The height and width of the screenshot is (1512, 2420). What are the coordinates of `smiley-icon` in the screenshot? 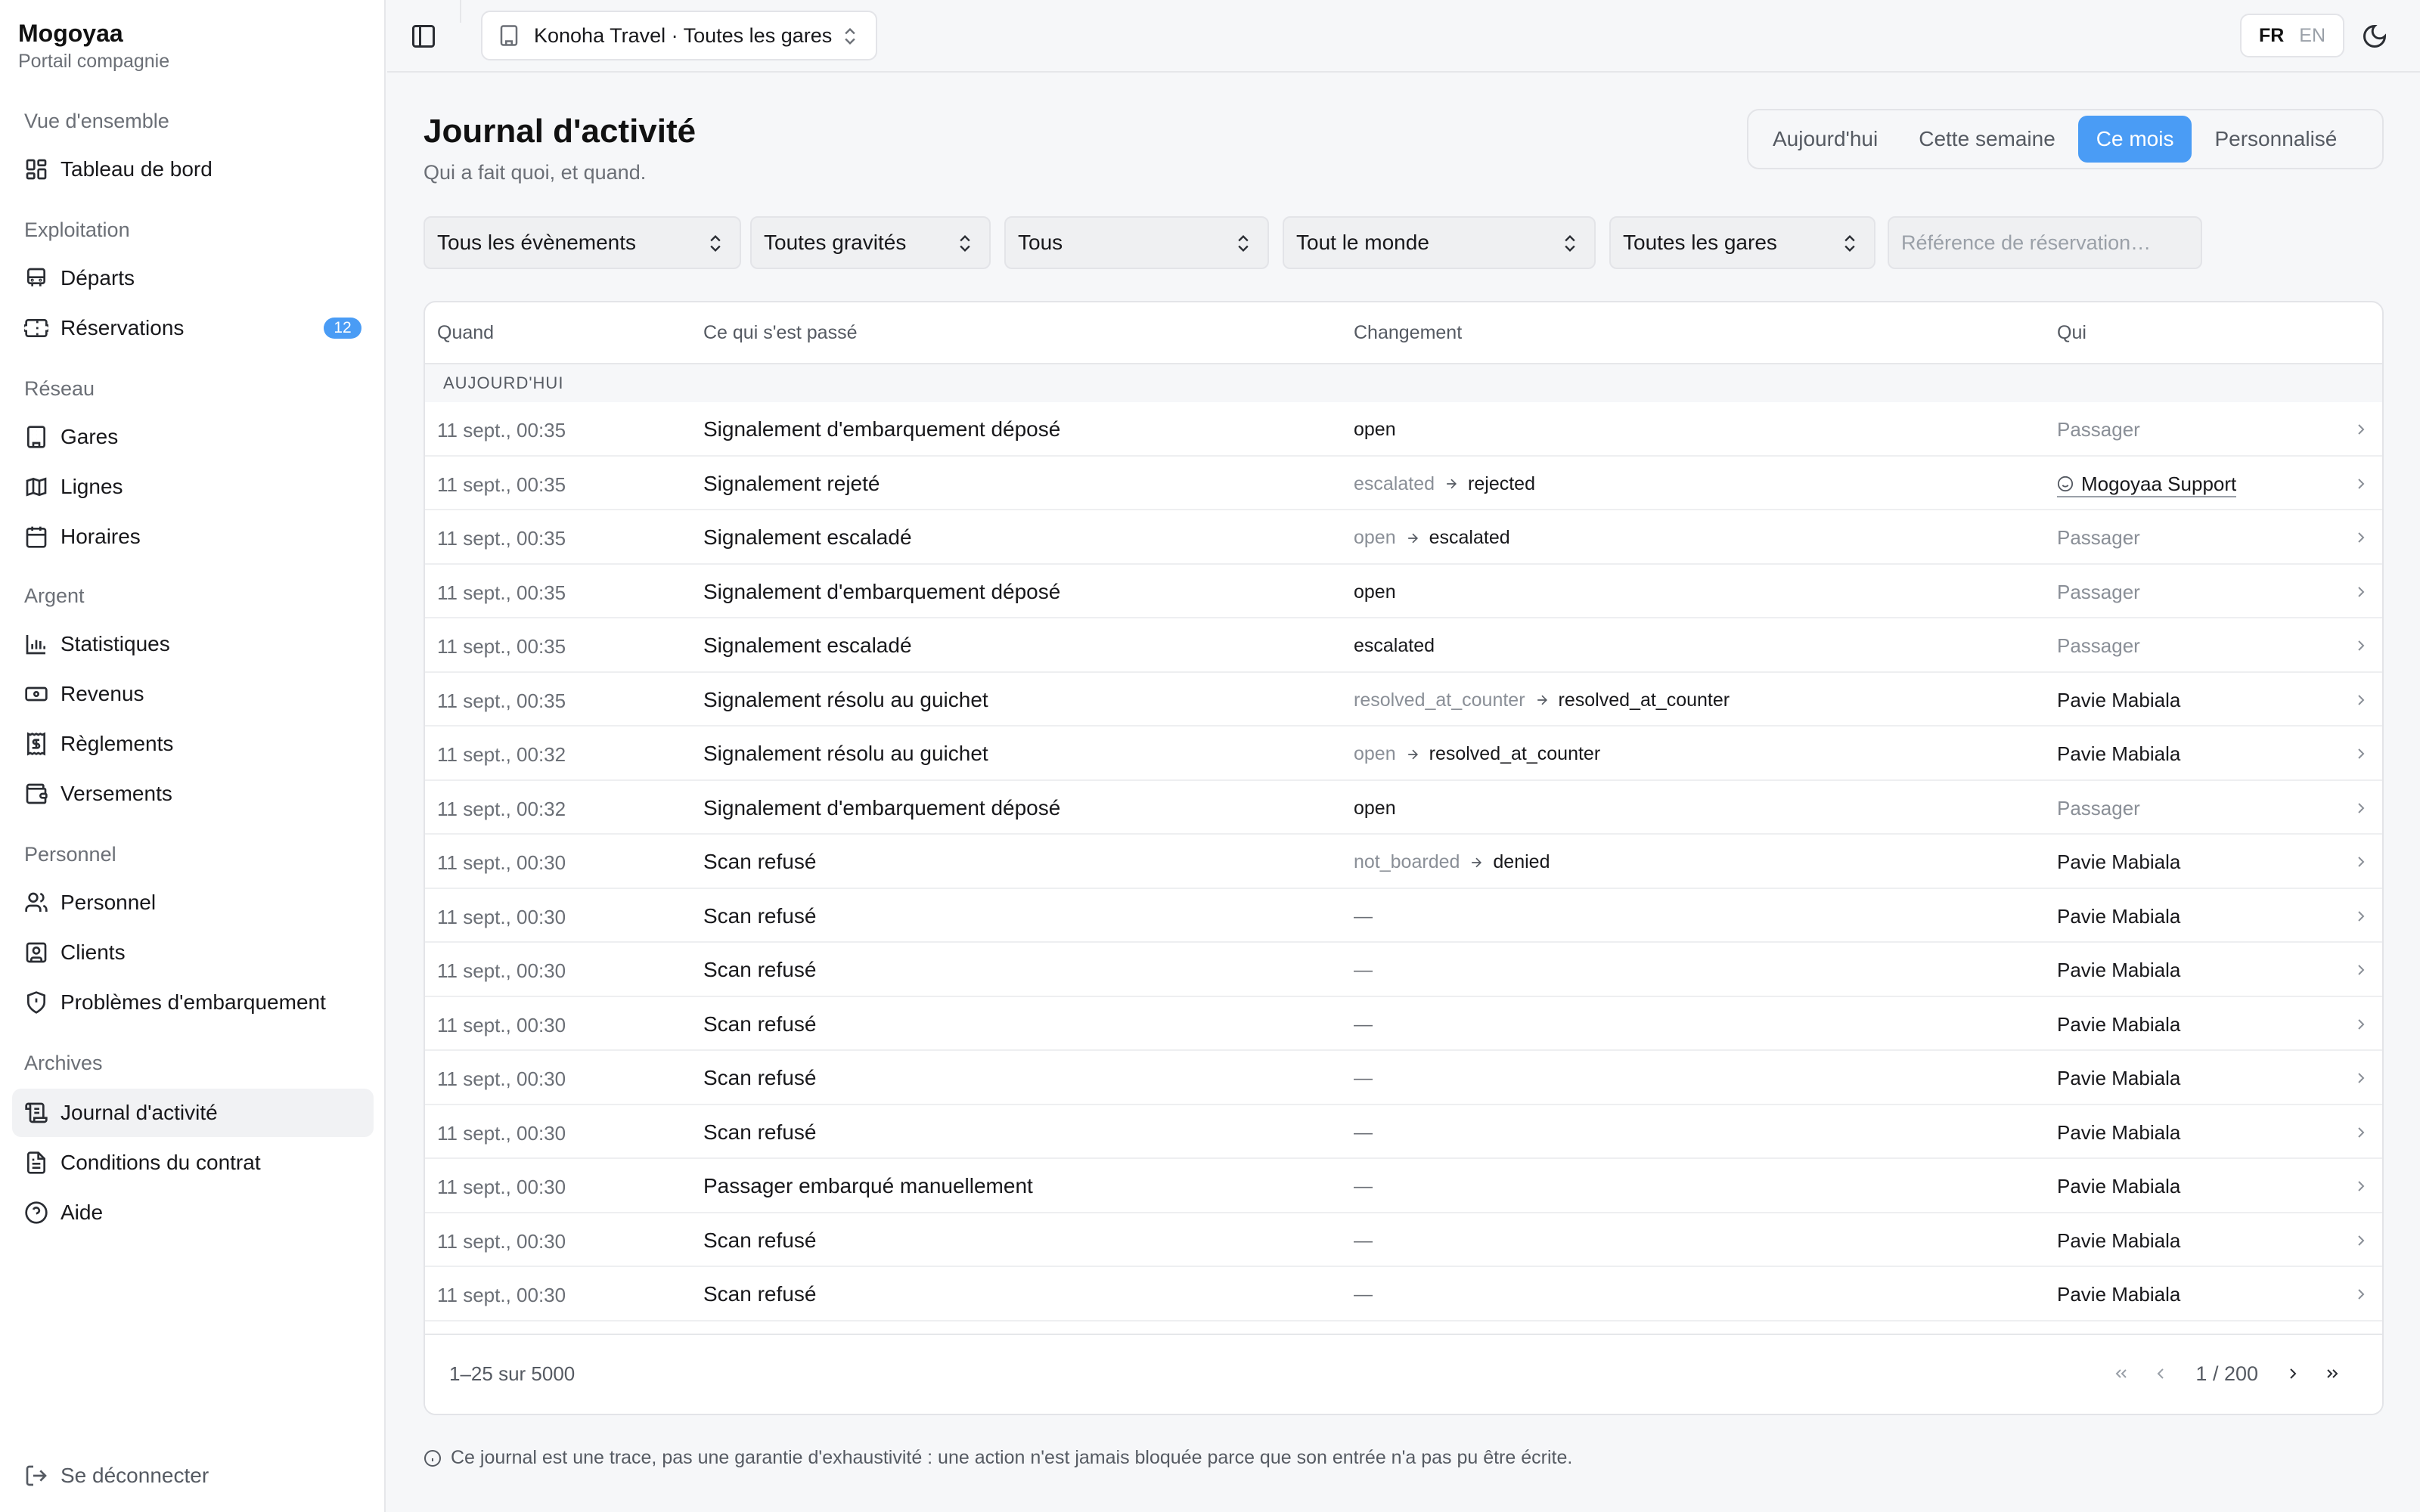 It's located at (2065, 484).